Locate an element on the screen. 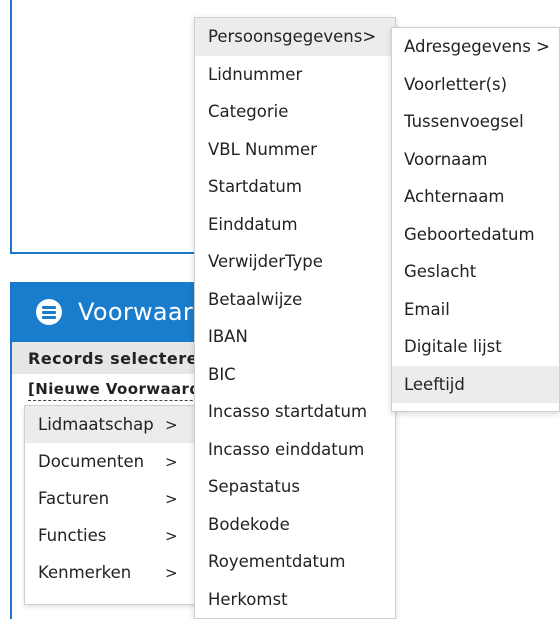 This screenshot has height=619, width=560. sub-item-achternaam: Achternaam is located at coordinates (475, 197).